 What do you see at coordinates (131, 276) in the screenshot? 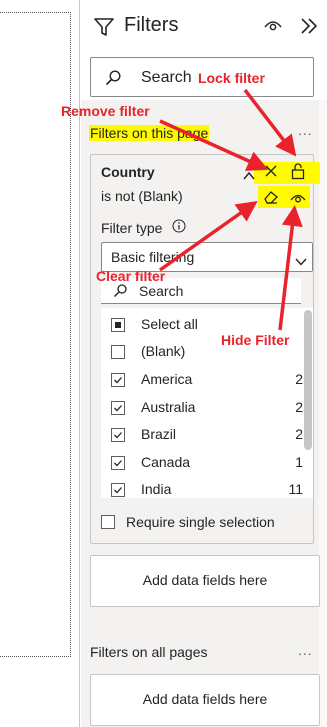
I see `annotation-clear-filter: Clear filter` at bounding box center [131, 276].